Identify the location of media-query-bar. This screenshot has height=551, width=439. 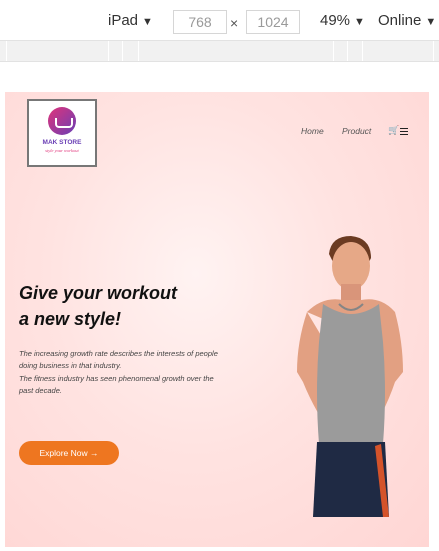
(219, 51).